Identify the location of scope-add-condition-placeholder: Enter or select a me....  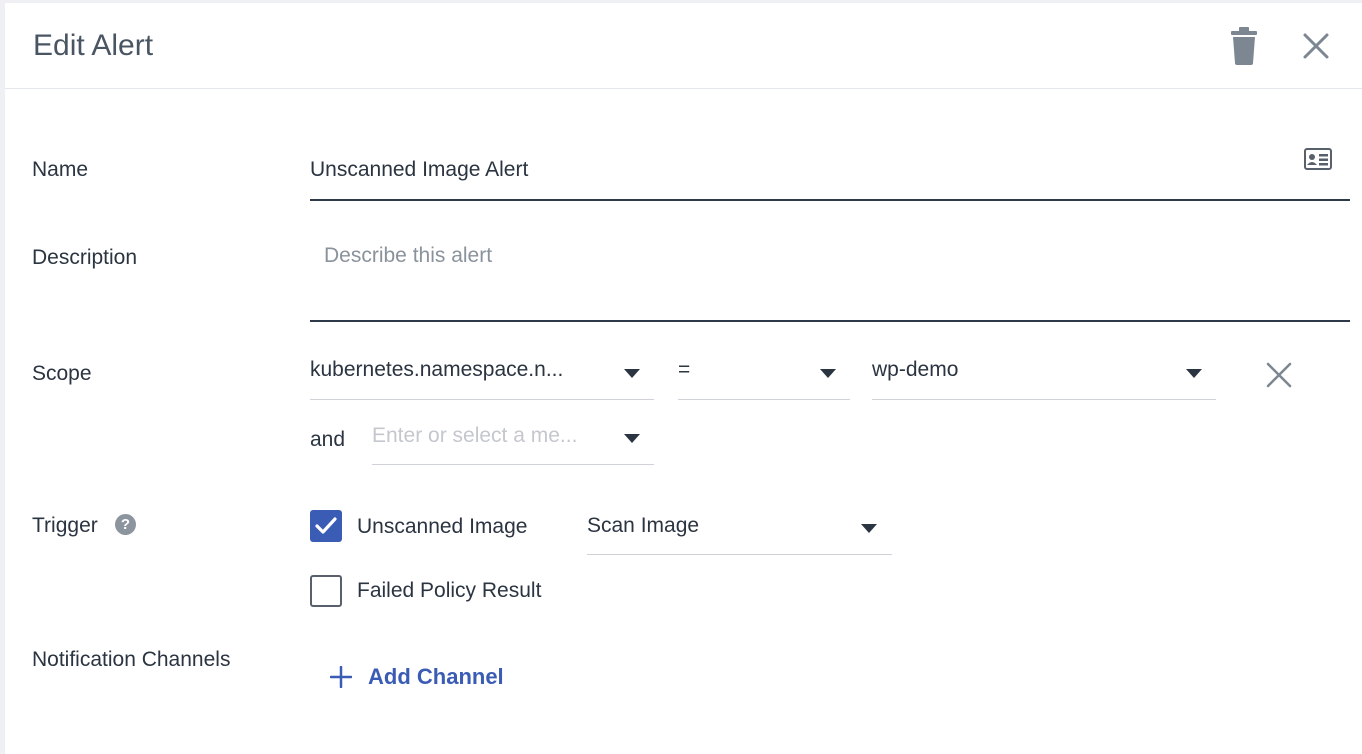
(475, 435).